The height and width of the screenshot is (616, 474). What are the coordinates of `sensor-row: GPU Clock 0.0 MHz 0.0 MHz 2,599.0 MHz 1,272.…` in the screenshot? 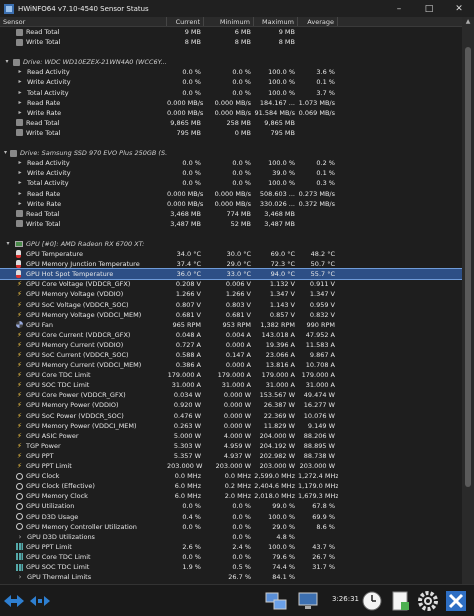 It's located at (231, 476).